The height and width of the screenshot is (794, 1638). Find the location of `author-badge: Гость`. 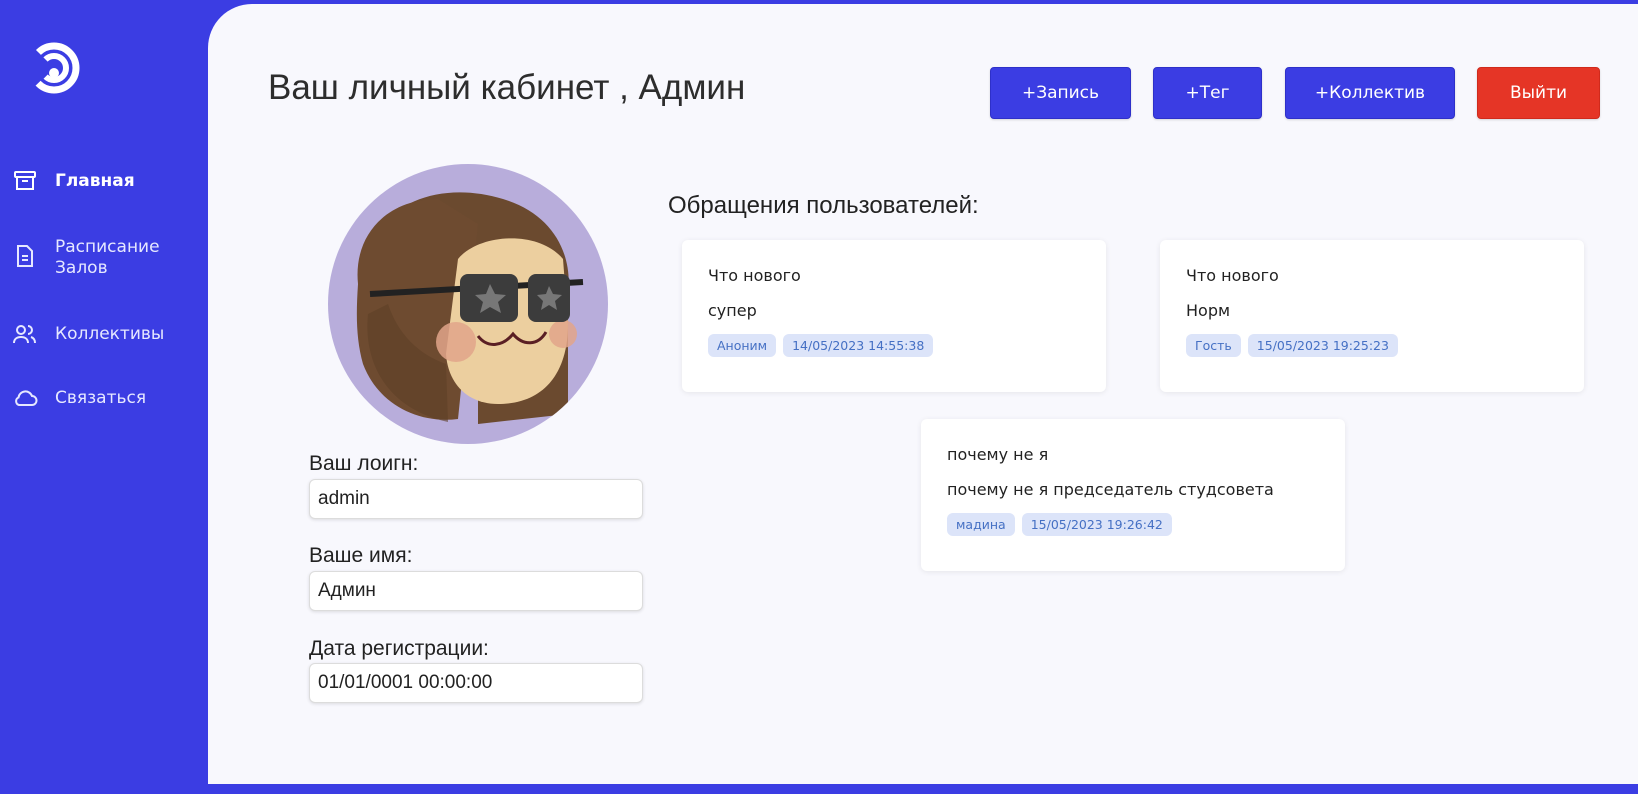

author-badge: Гость is located at coordinates (1213, 345).